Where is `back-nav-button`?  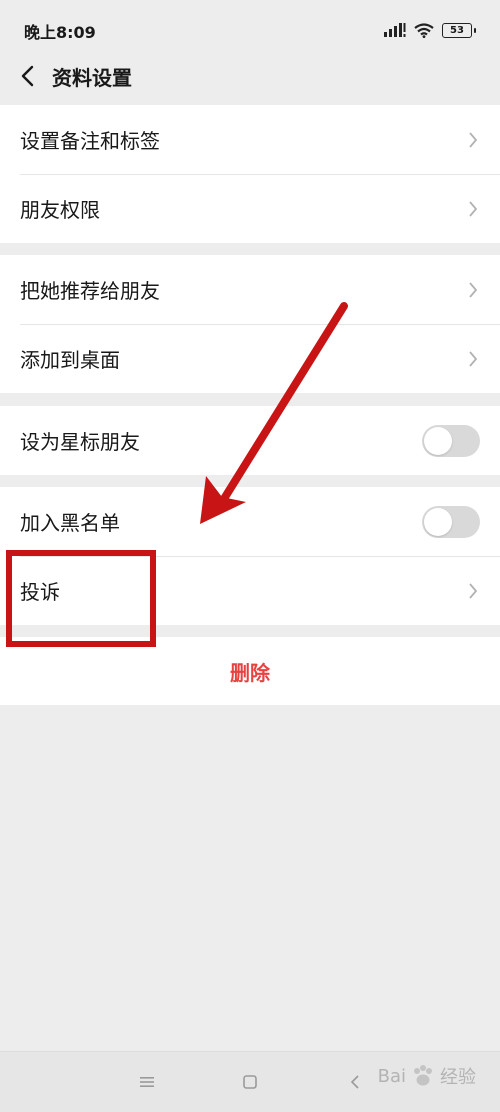
back-nav-button is located at coordinates (355, 1082).